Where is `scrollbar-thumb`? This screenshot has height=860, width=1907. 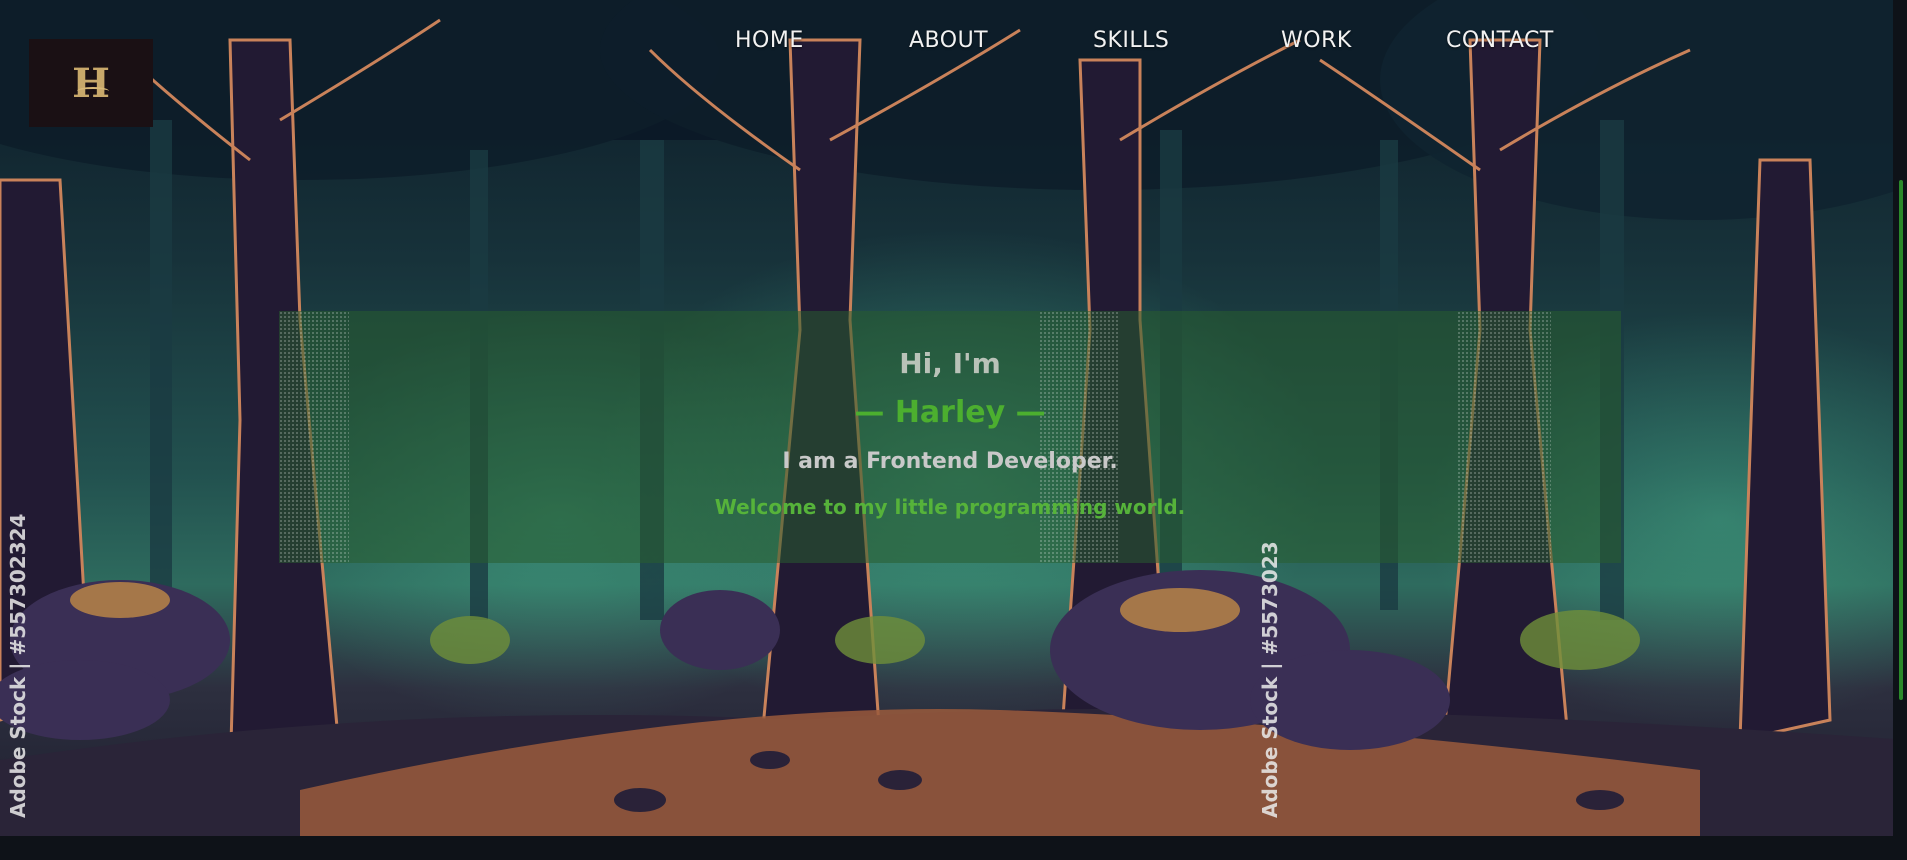
scrollbar-thumb is located at coordinates (1901, 440).